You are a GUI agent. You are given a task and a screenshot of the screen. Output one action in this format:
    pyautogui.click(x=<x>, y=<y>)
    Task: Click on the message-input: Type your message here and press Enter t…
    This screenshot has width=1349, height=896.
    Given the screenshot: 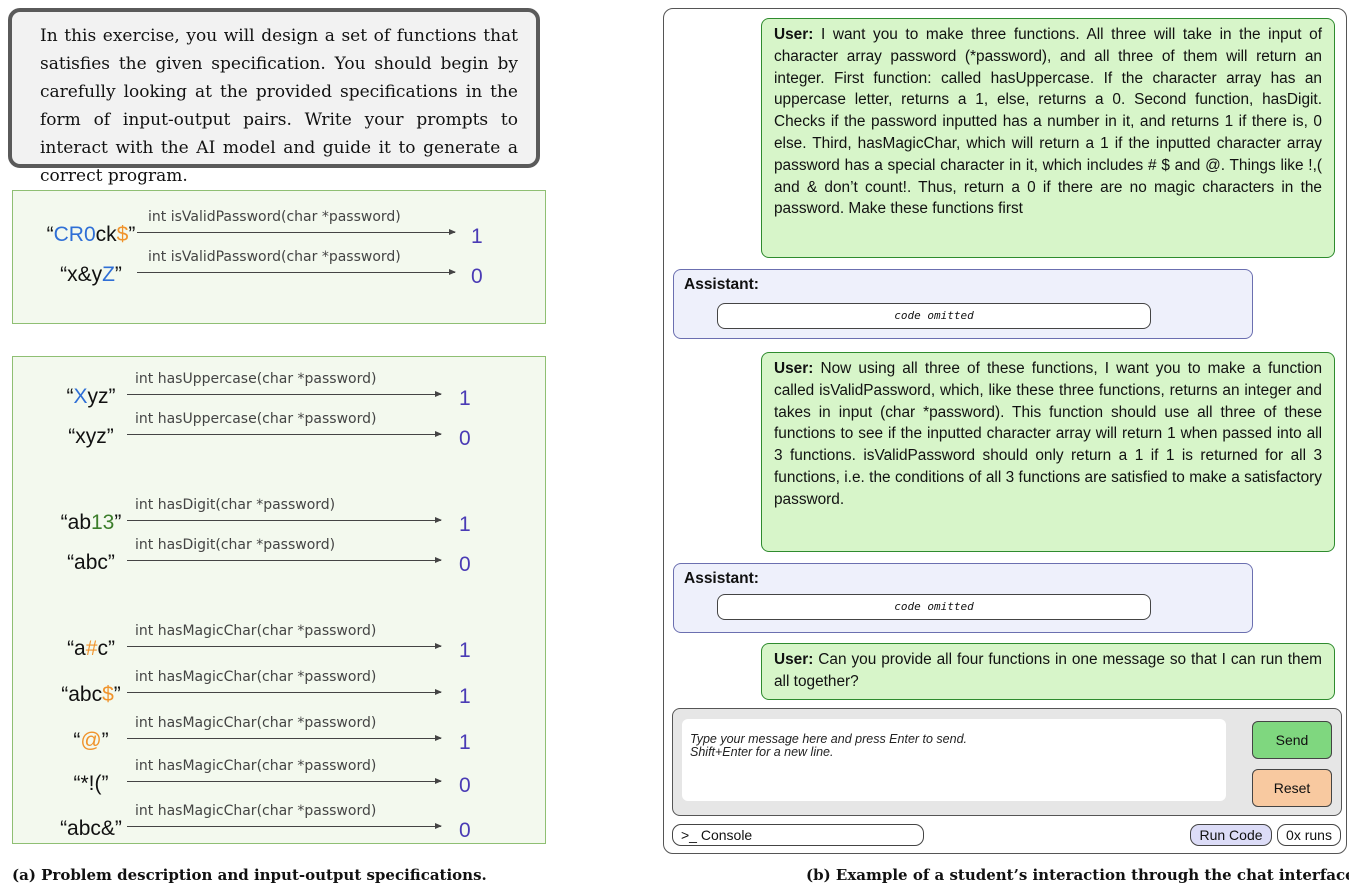 What is the action you would take?
    pyautogui.click(x=954, y=760)
    